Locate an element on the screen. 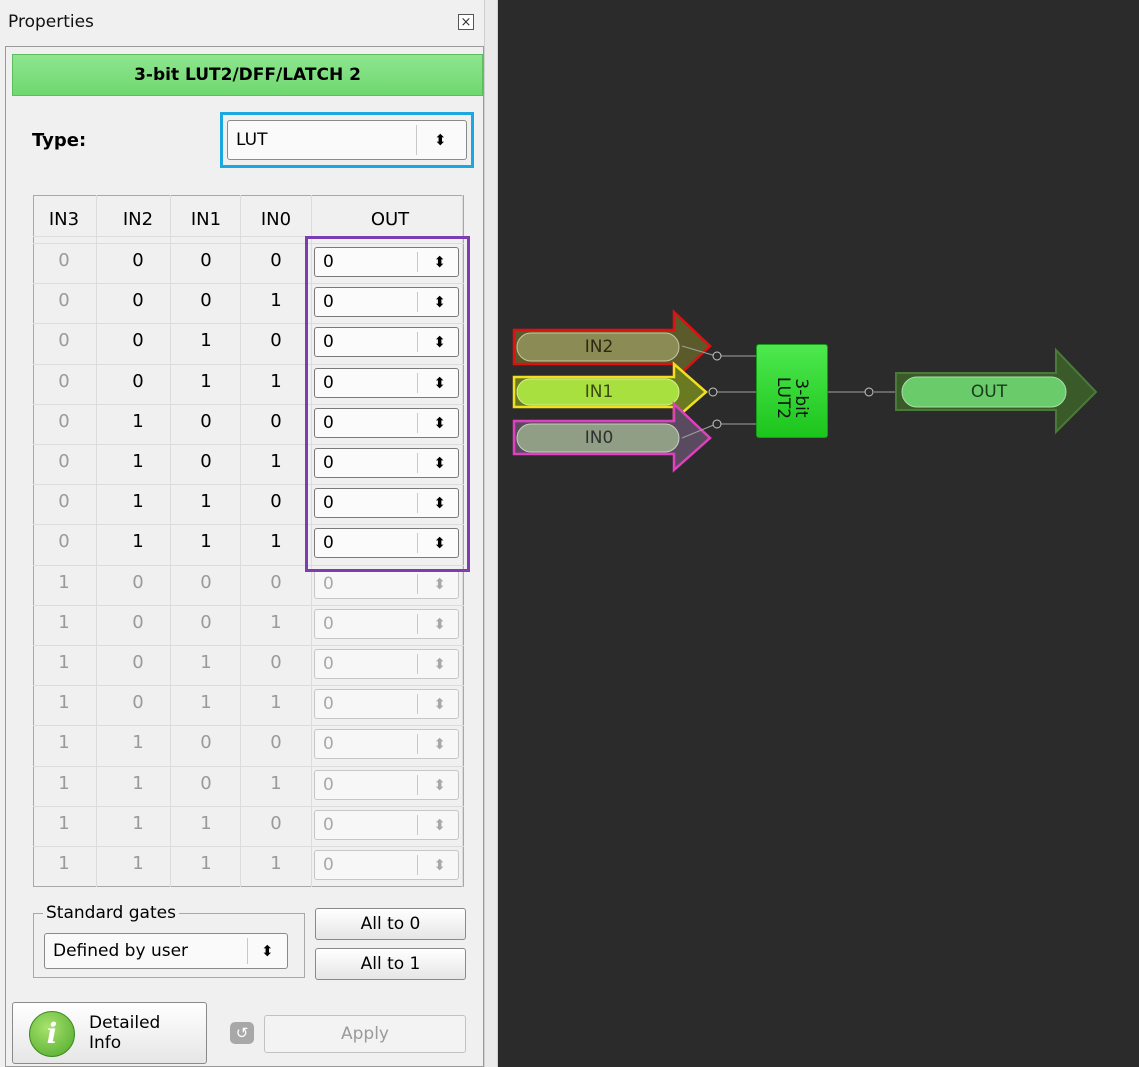 The height and width of the screenshot is (1067, 1139). block-name-header: 3-bit LUT2/DFF/LATCH 2 is located at coordinates (247, 75).